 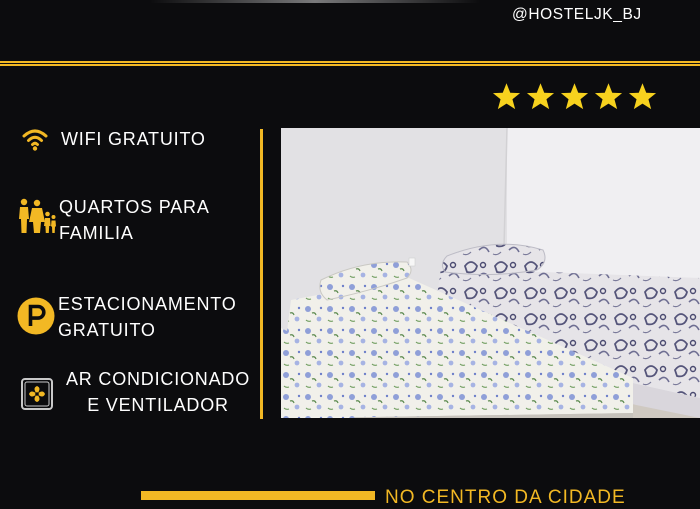 What do you see at coordinates (96, 233) in the screenshot?
I see `feature-line: FAMILIA` at bounding box center [96, 233].